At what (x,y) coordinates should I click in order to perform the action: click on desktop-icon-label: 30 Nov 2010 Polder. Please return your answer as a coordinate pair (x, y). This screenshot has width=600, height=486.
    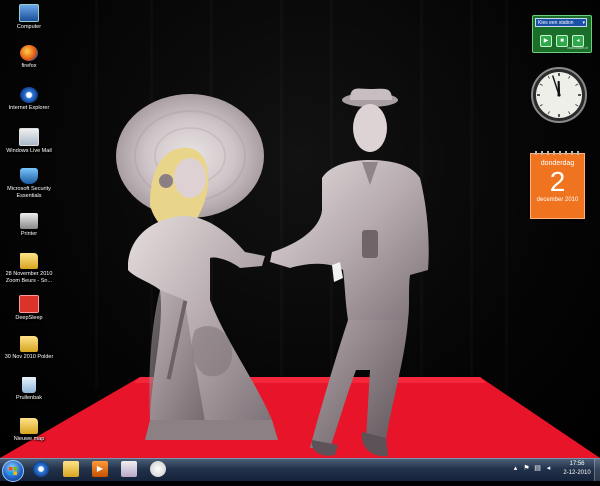
    Looking at the image, I should click on (29, 357).